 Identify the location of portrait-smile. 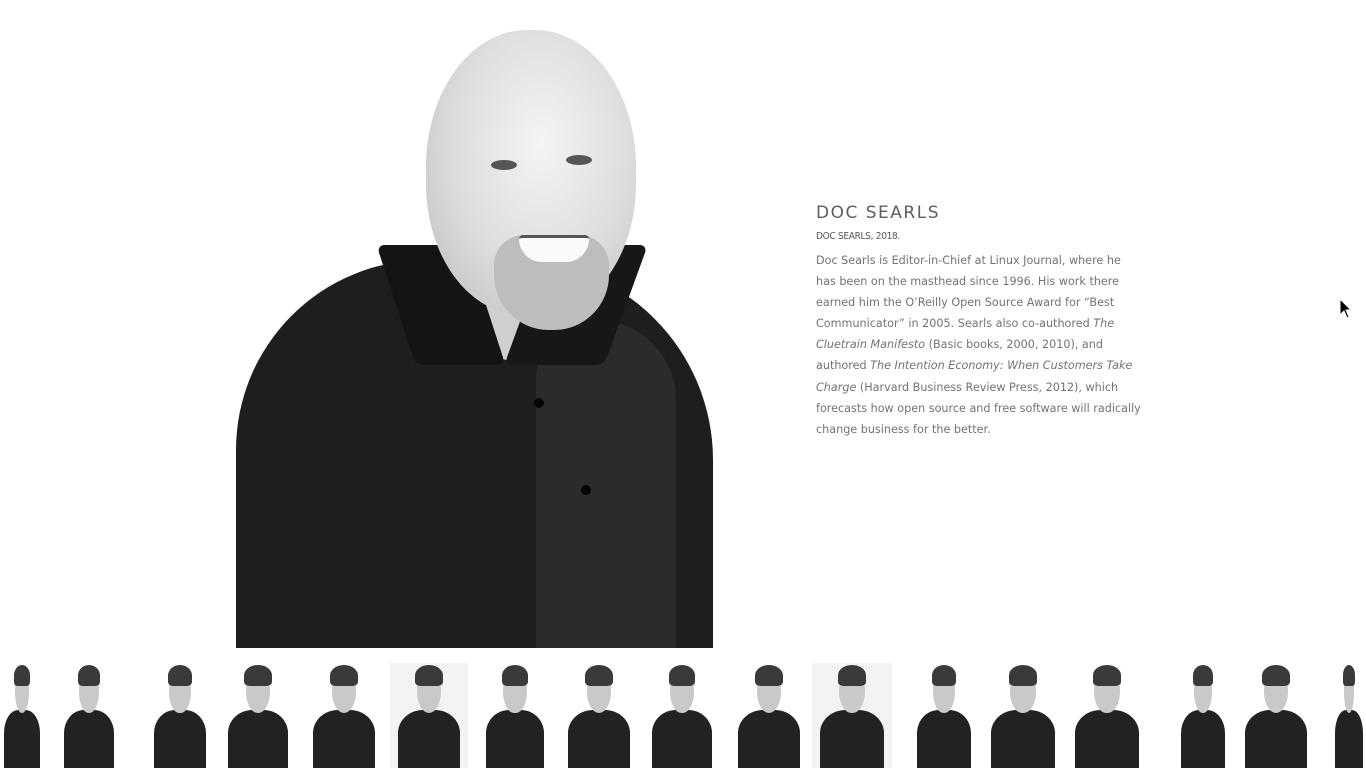
(554, 248).